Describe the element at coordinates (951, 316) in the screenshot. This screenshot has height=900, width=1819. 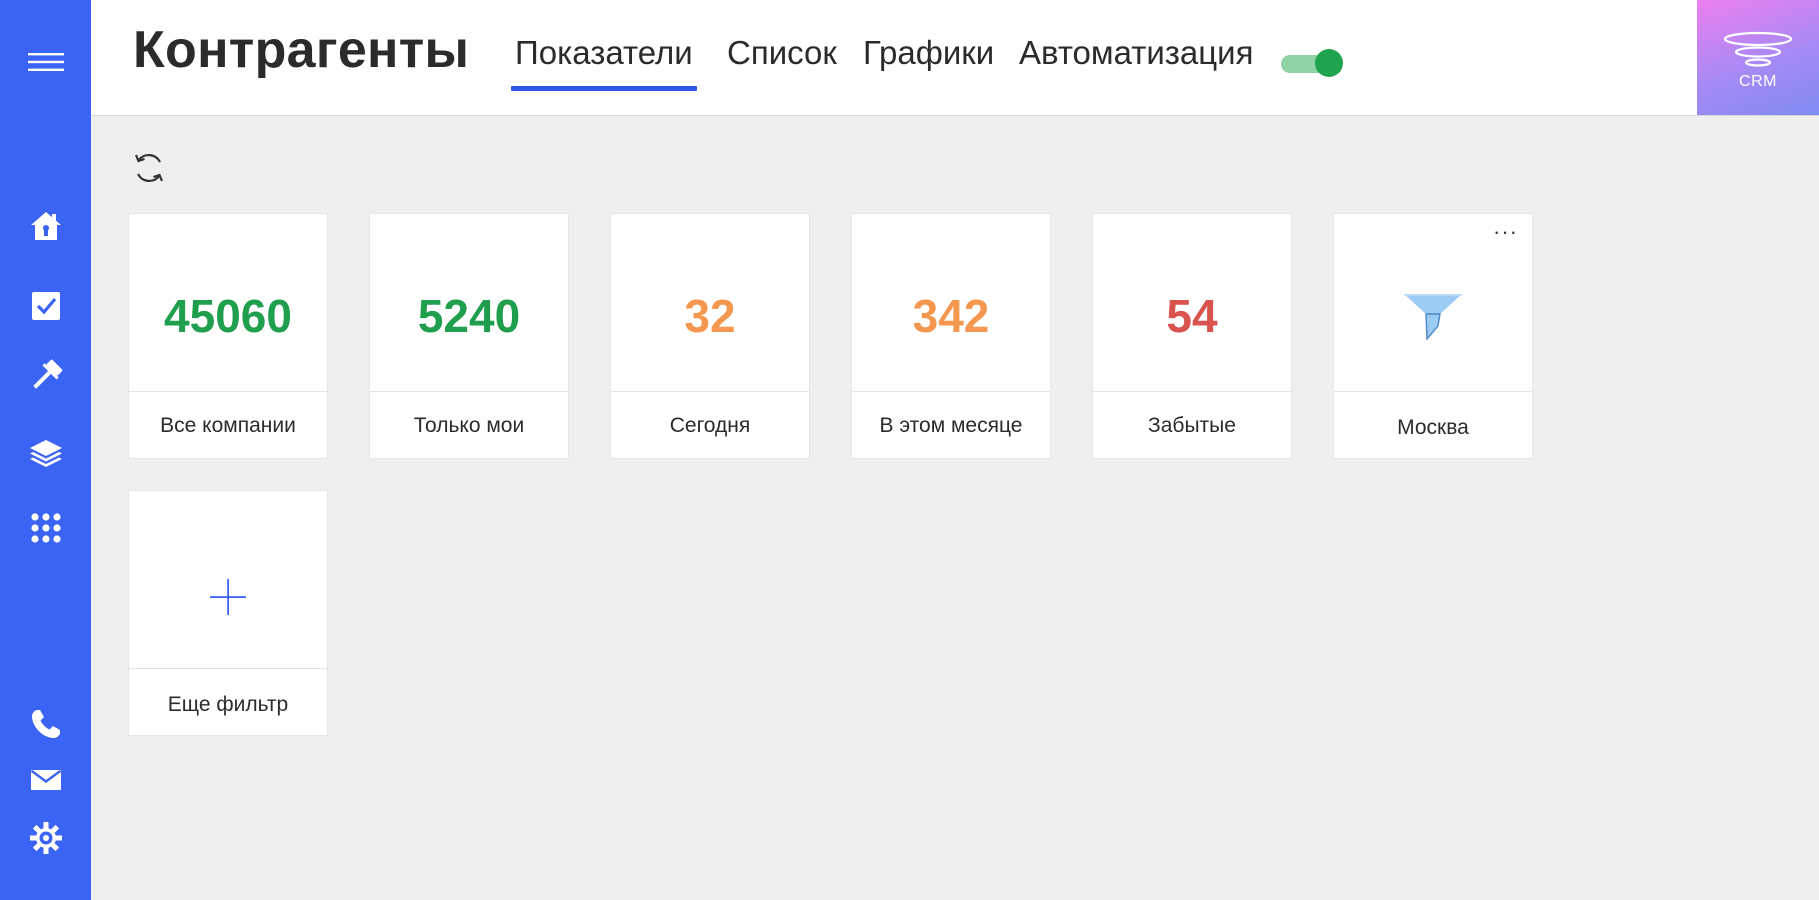
I see `metric-value: 342` at that location.